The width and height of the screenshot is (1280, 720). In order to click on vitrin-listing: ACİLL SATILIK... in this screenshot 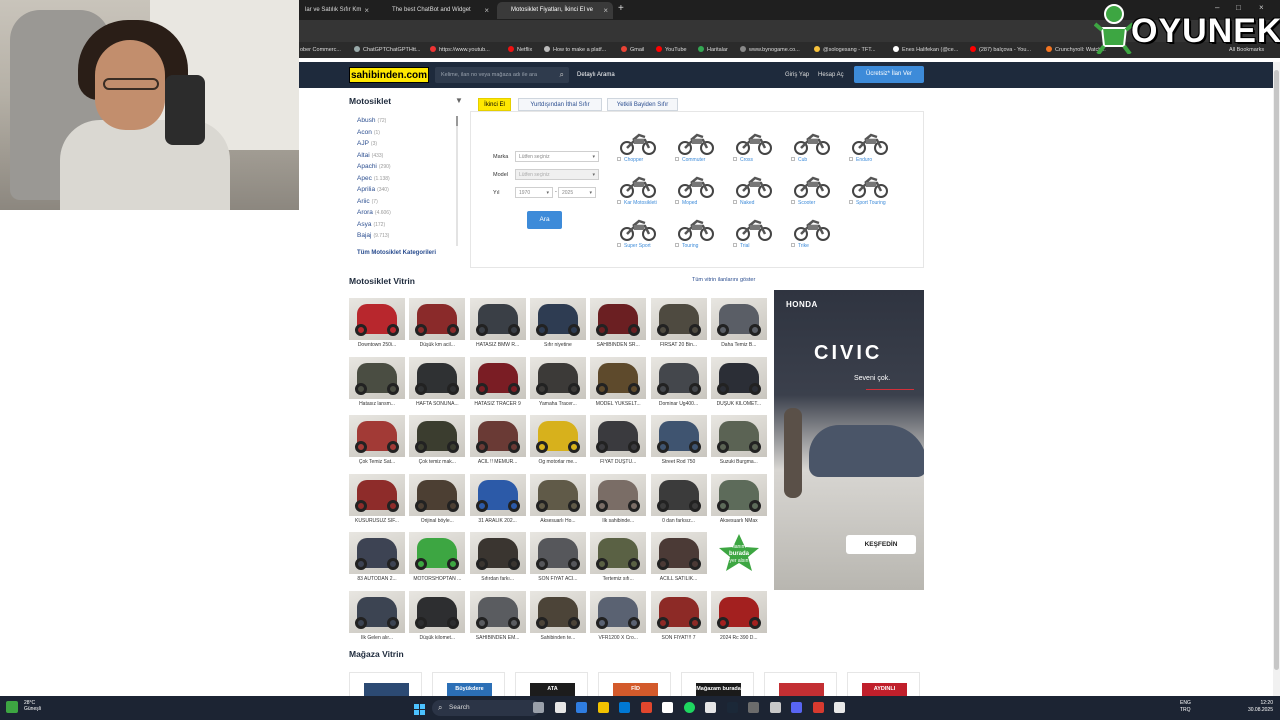, I will do `click(678, 559)`.